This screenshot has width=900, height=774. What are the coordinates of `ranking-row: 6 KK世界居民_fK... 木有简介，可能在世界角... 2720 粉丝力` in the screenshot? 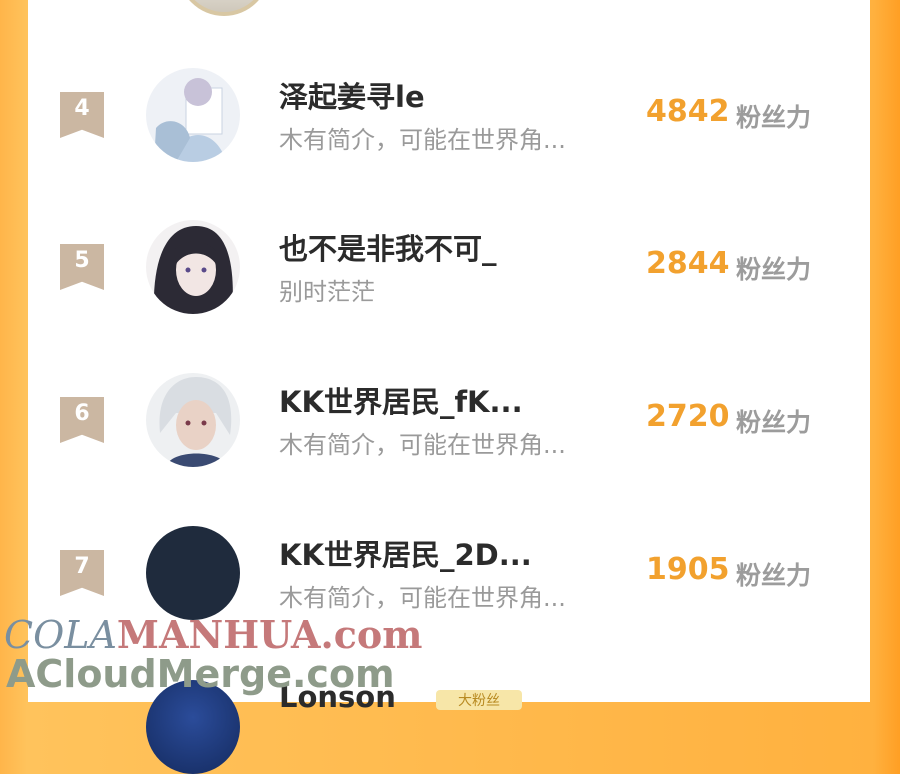 It's located at (449, 433).